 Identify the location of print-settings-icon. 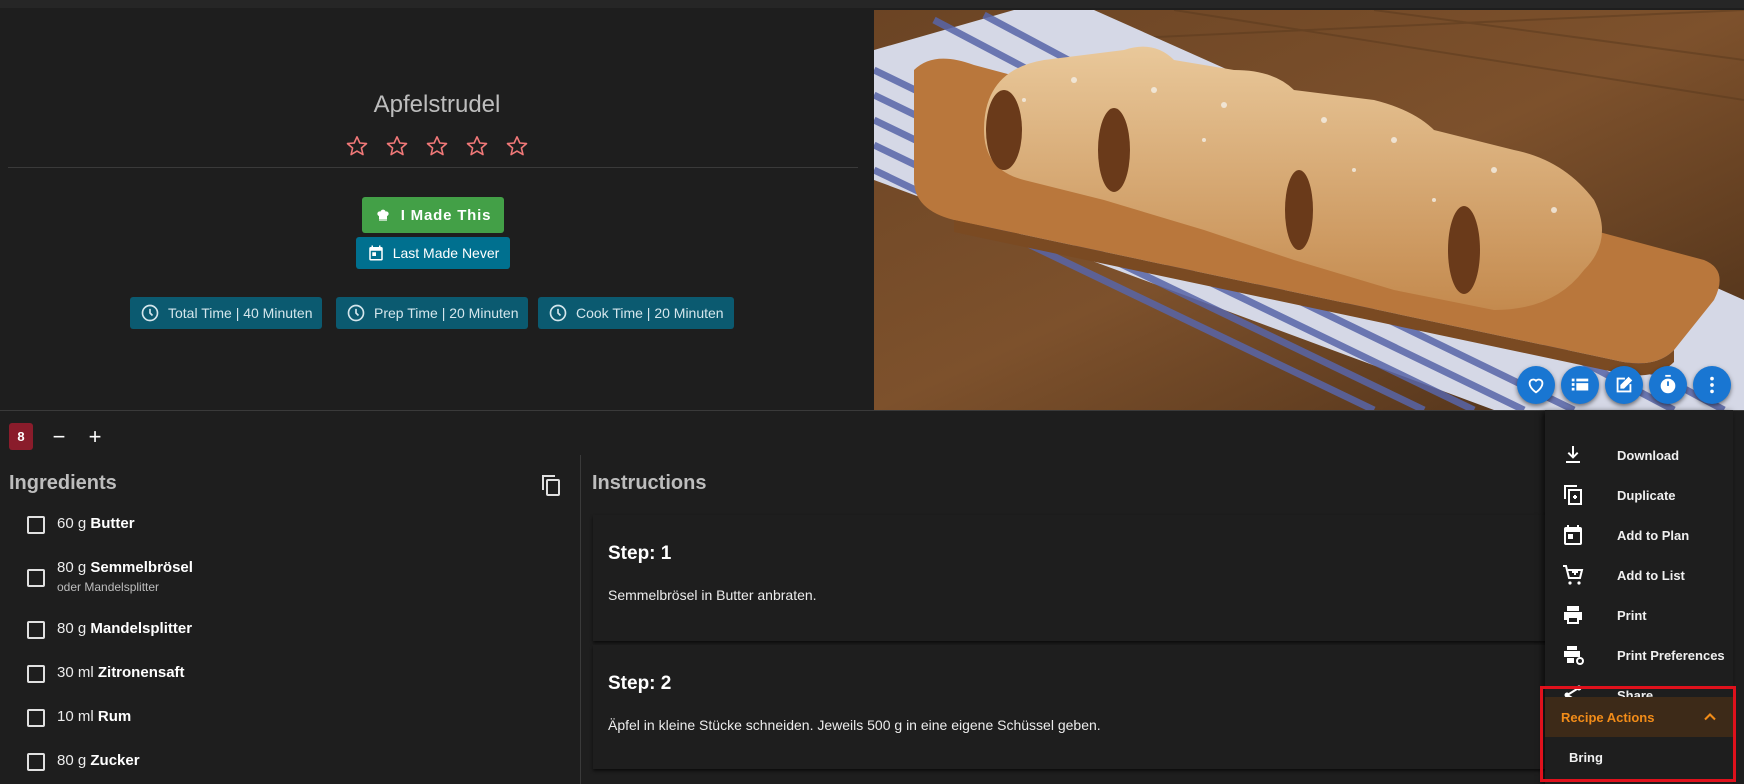
(1574, 655).